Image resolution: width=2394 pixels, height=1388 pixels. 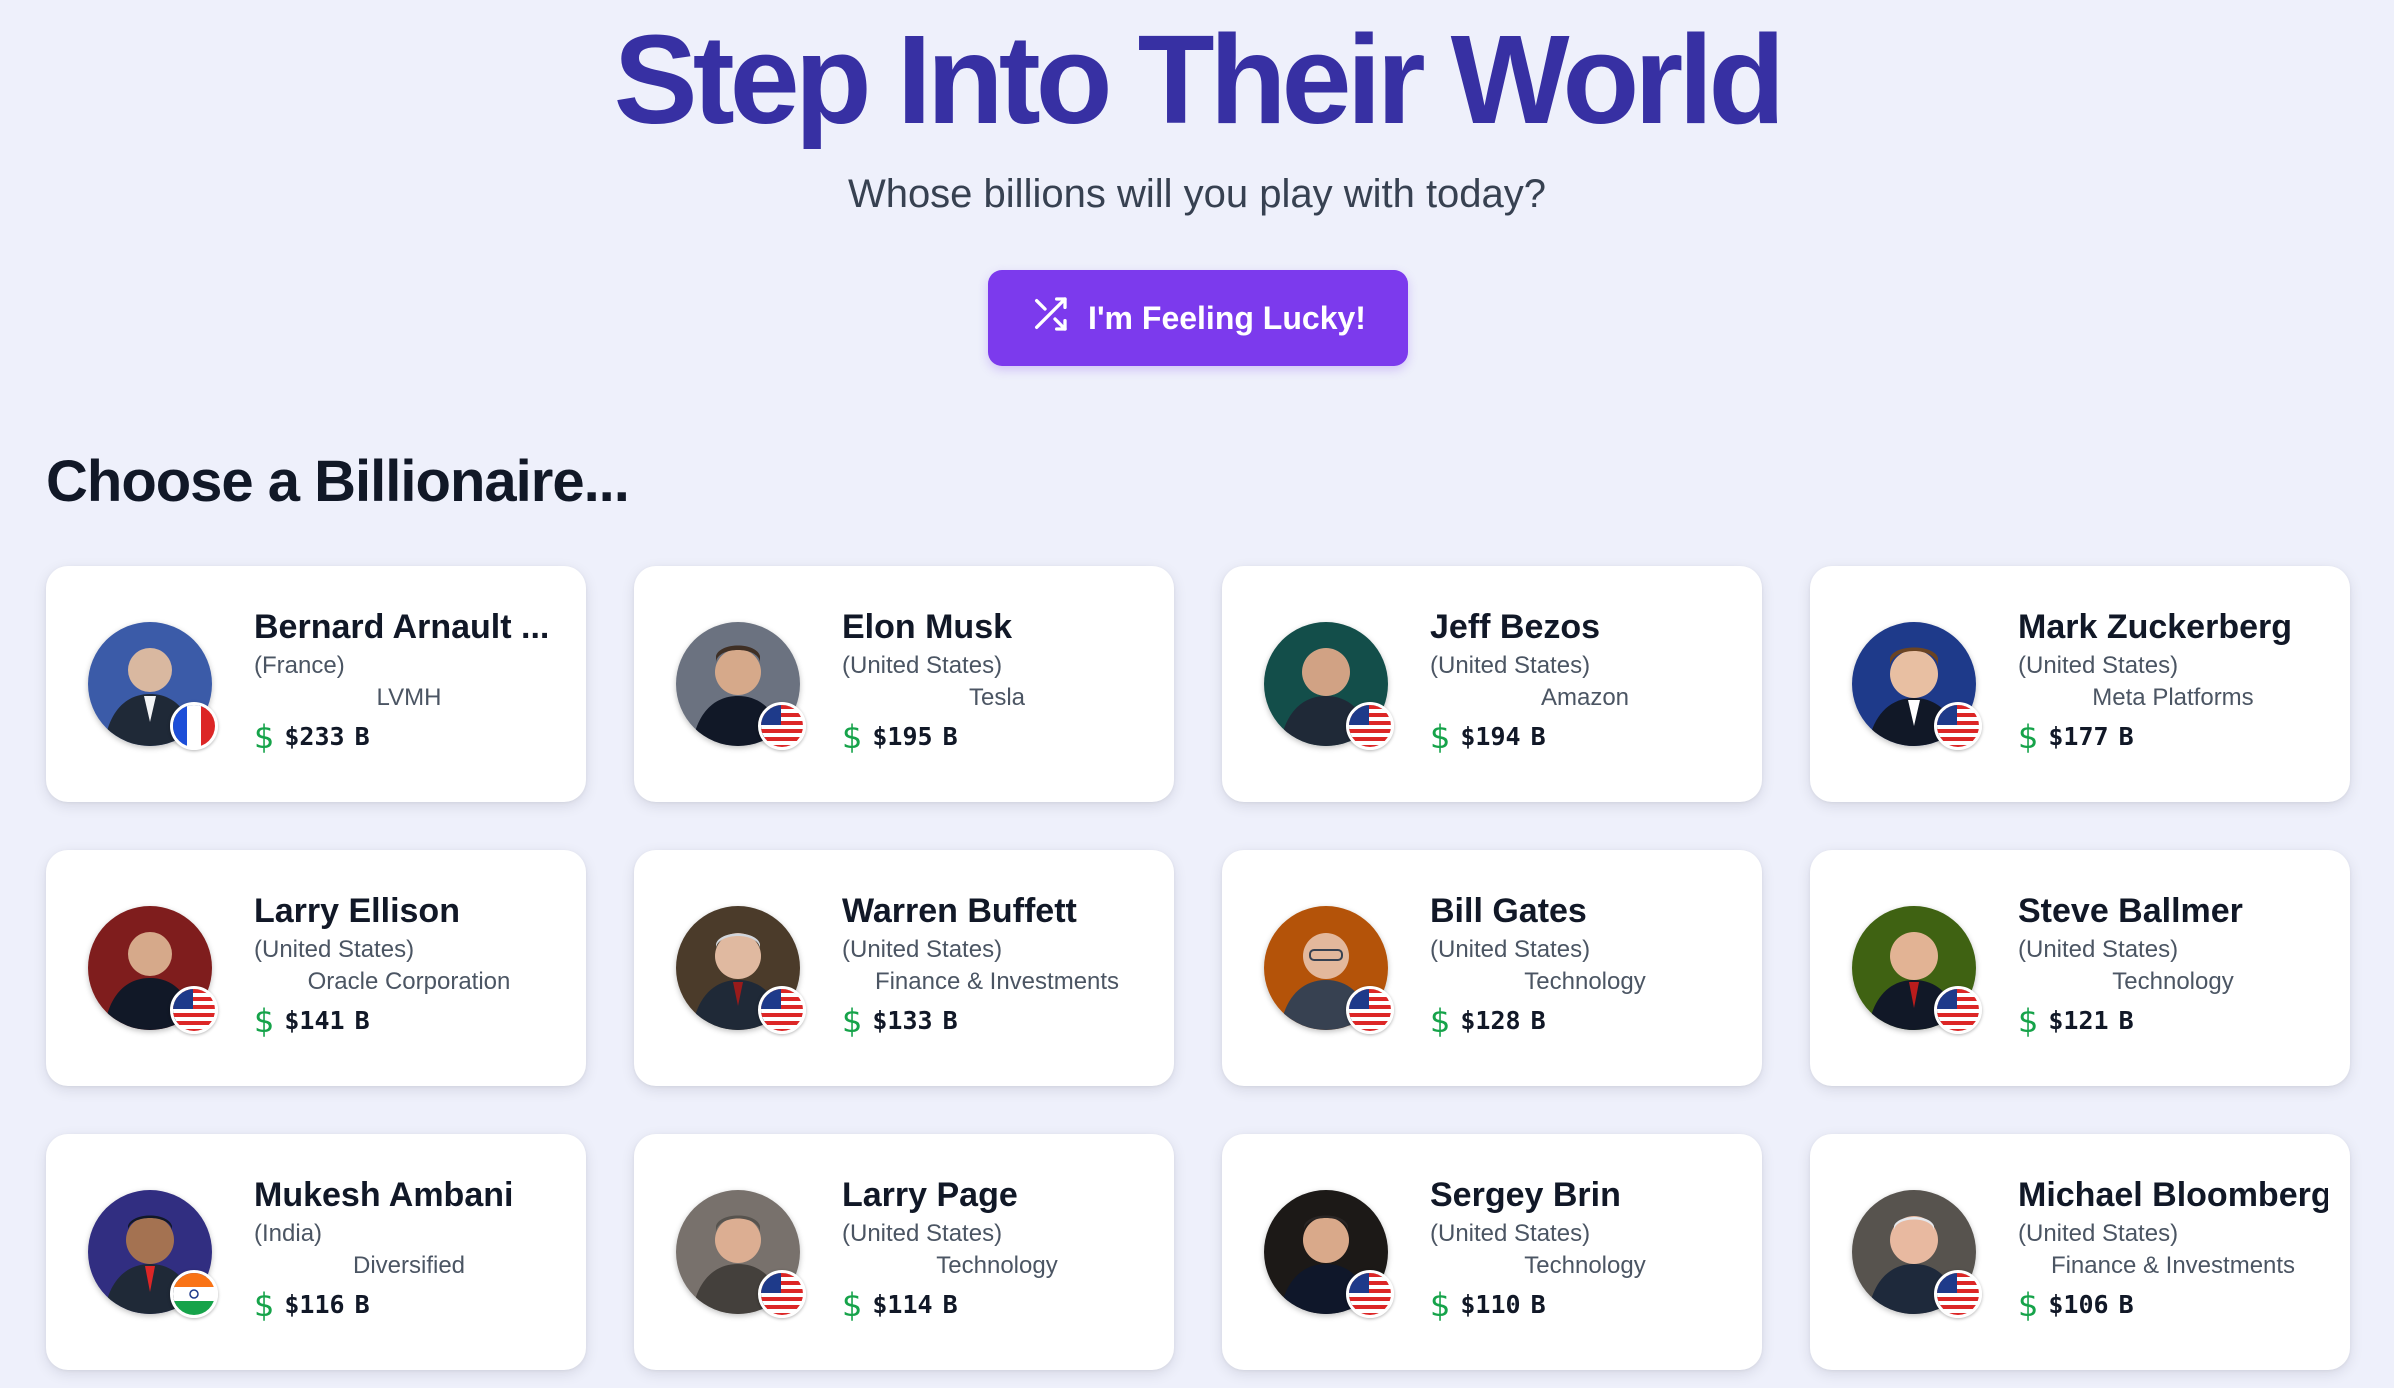 What do you see at coordinates (1050, 318) in the screenshot?
I see `shuffle-icon` at bounding box center [1050, 318].